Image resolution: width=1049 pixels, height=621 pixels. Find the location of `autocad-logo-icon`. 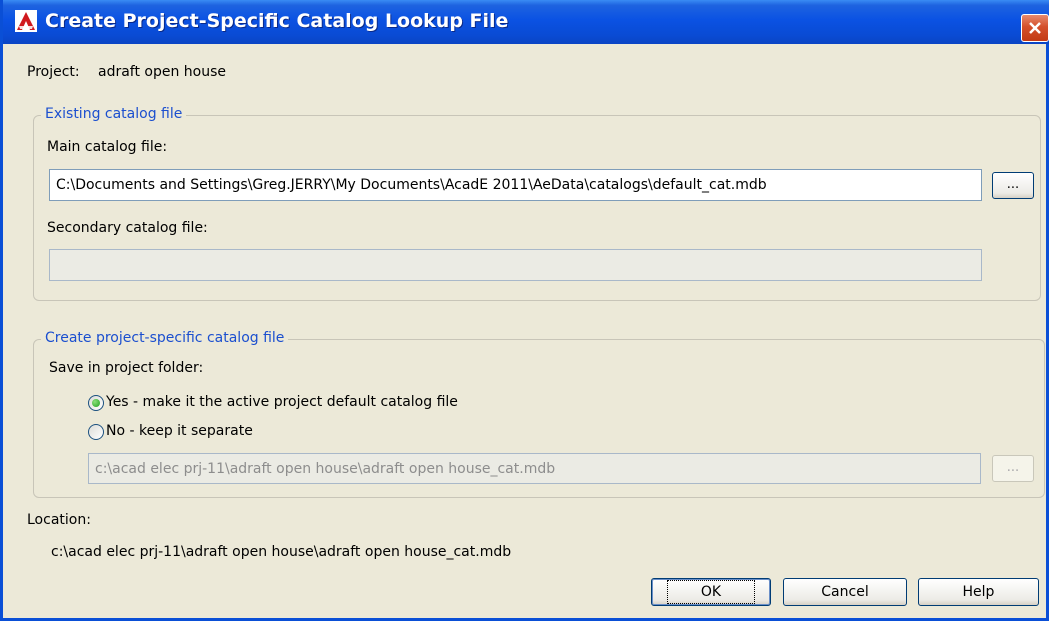

autocad-logo-icon is located at coordinates (26, 21).